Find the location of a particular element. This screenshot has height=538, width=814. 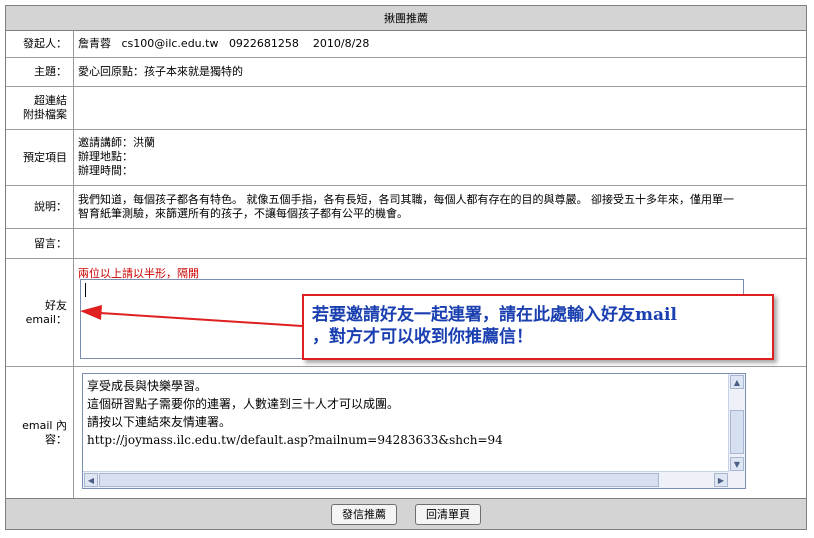

annotation-callout: 若要邀請好友一起連署，請在此處輸入好友mail ，對方才可以收到你推薦信！ is located at coordinates (538, 327).